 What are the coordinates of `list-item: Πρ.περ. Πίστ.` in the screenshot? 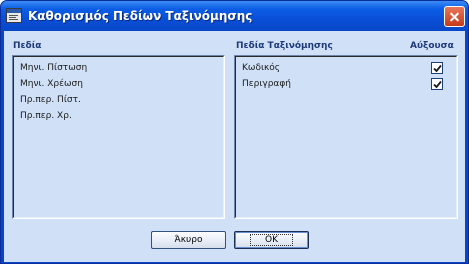 It's located at (50, 100).